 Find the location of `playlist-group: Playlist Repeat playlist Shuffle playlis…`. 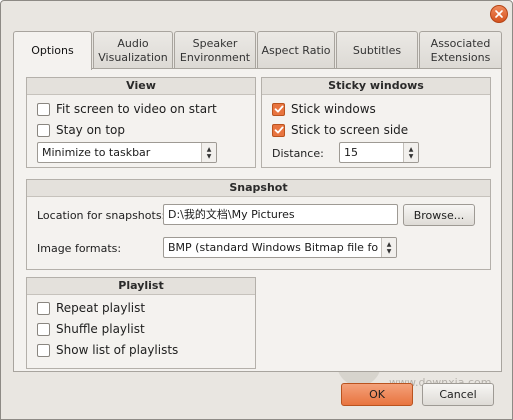

playlist-group: Playlist Repeat playlist Shuffle playlis… is located at coordinates (141, 323).